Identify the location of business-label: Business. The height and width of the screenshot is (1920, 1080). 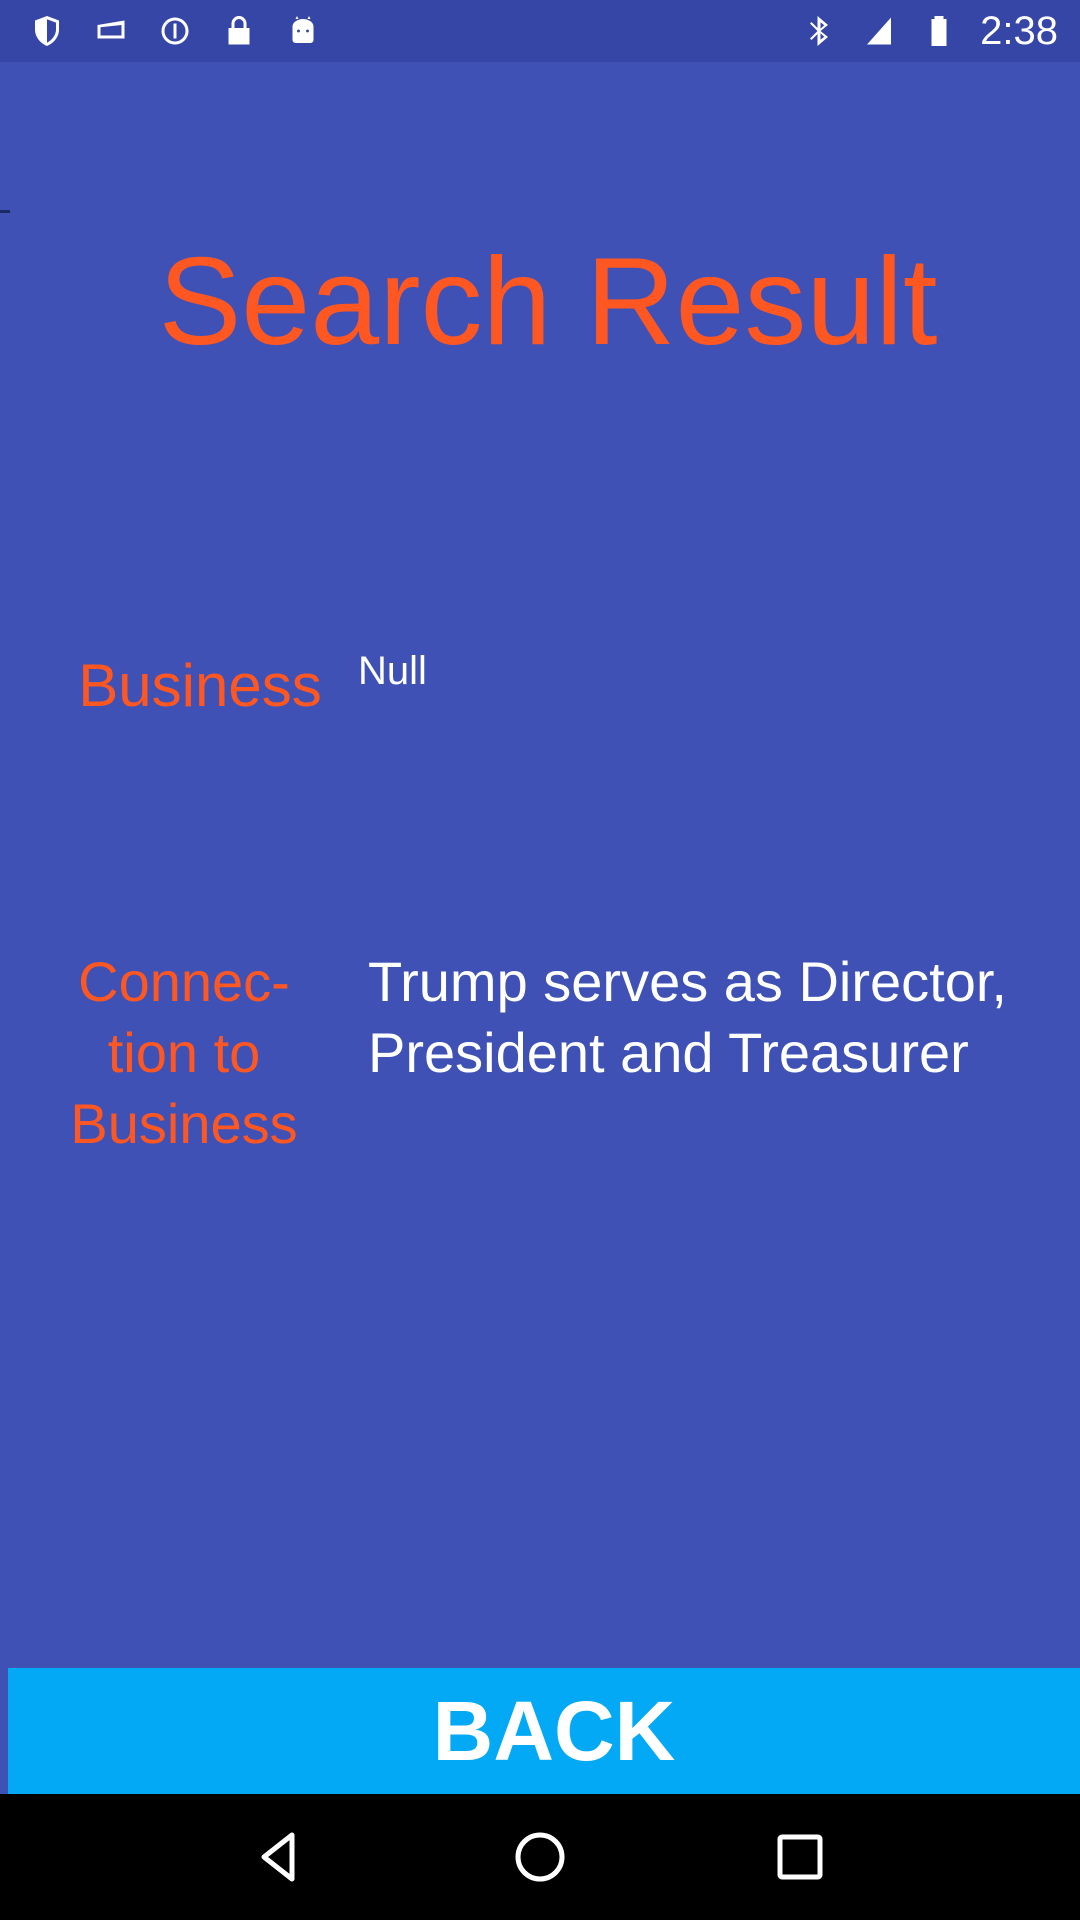
(200, 685).